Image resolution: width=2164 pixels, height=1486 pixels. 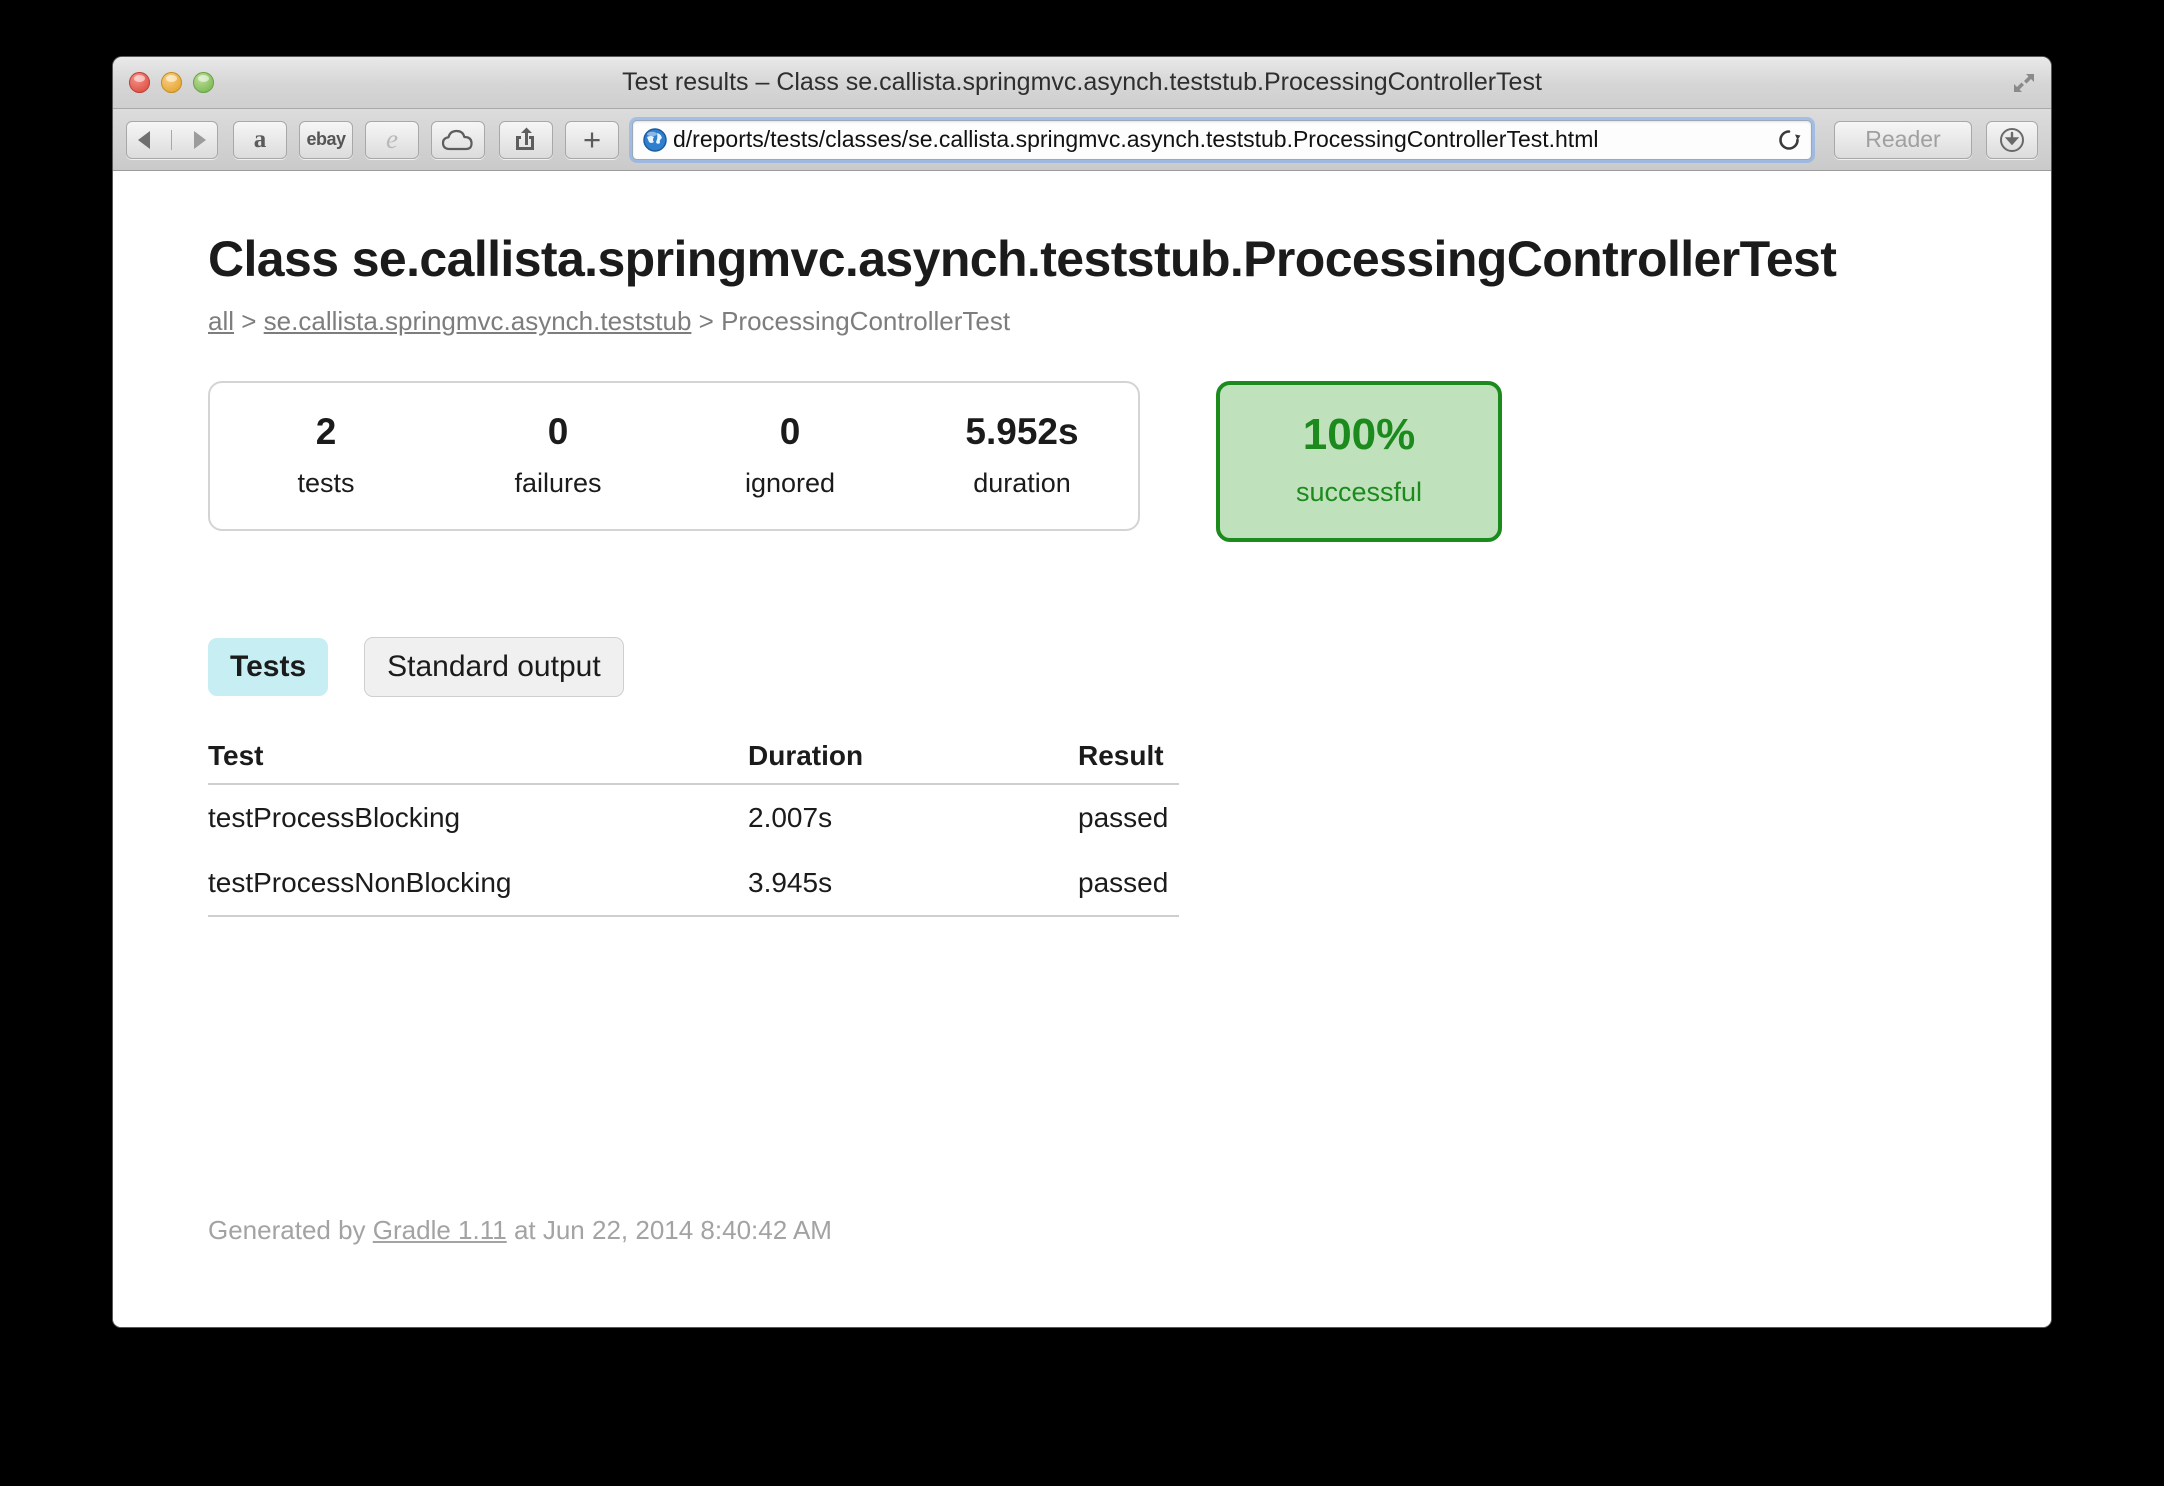 What do you see at coordinates (790, 482) in the screenshot?
I see `summary-label-ignored: ignored` at bounding box center [790, 482].